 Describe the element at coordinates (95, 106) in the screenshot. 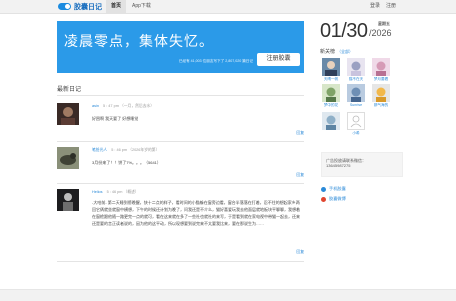

I see `entry-author: asin` at that location.